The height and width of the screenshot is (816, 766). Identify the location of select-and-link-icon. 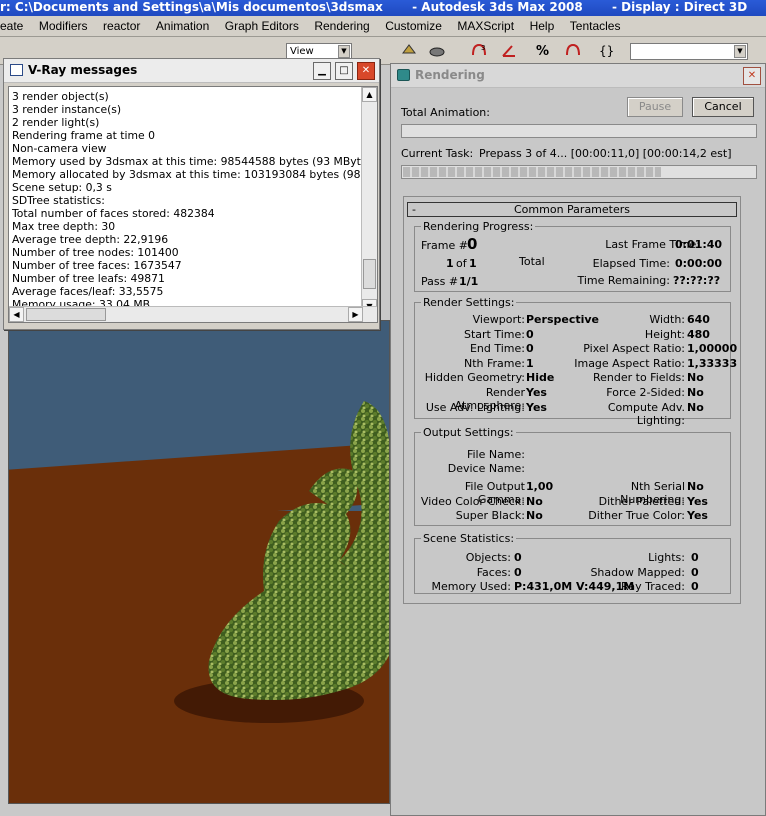
(409, 50).